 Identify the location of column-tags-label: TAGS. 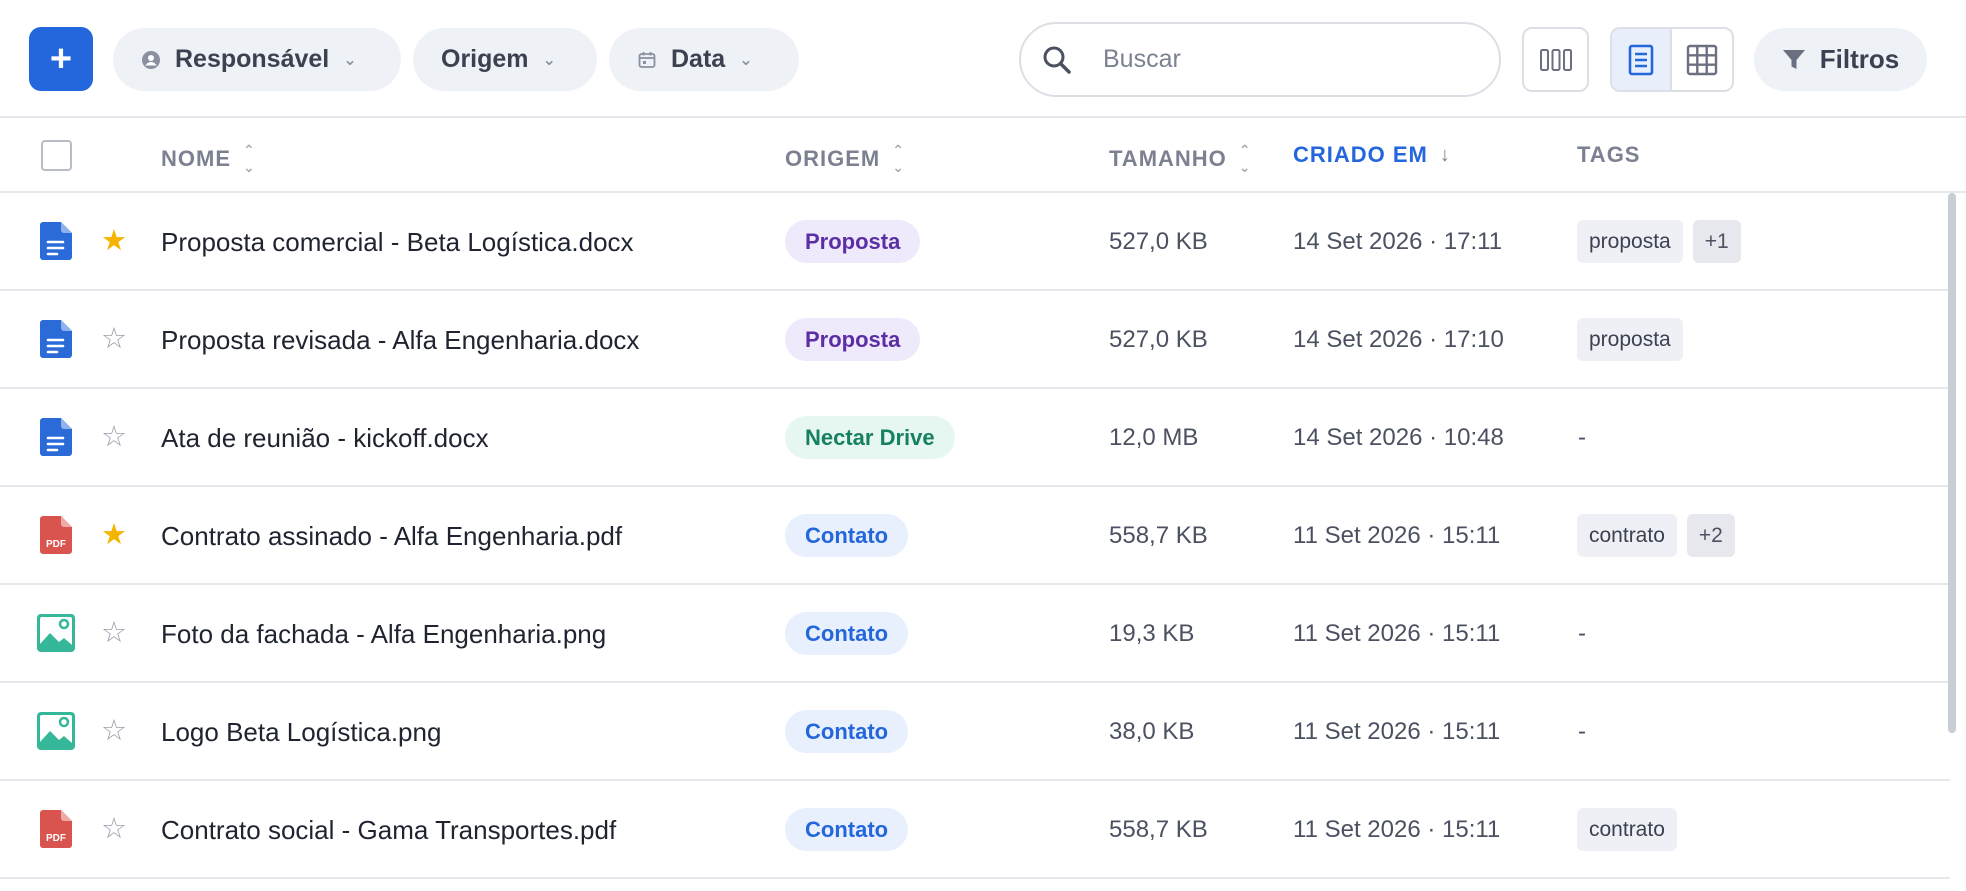
(1609, 154).